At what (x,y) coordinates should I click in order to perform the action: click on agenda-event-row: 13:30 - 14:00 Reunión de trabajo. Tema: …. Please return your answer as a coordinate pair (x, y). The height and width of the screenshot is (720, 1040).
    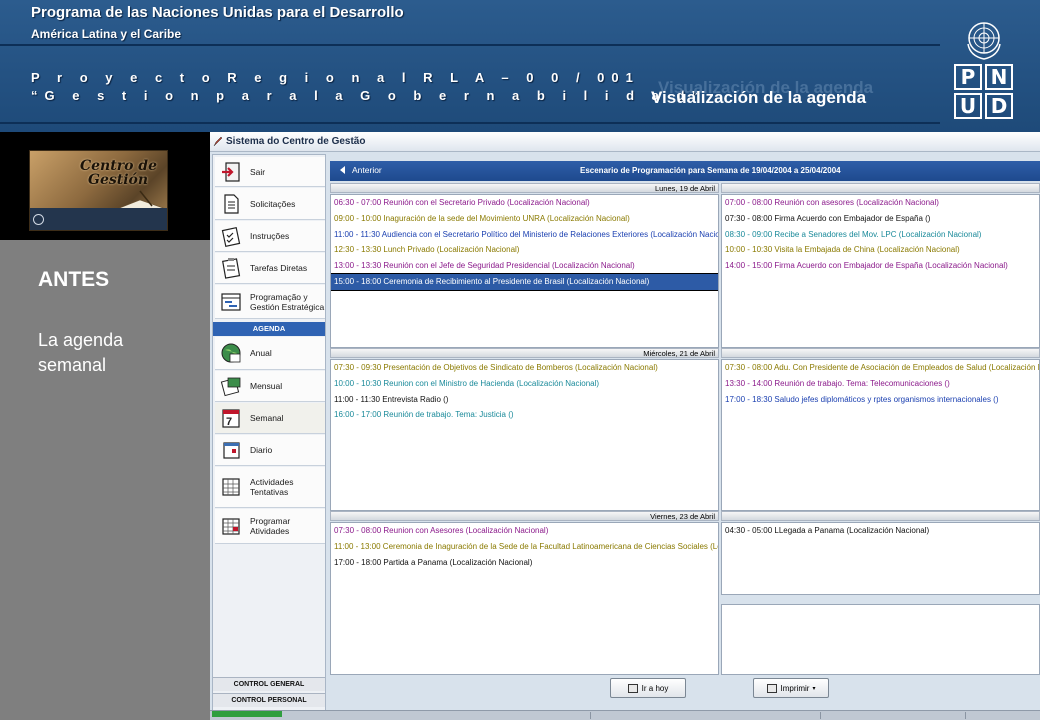
    Looking at the image, I should click on (880, 384).